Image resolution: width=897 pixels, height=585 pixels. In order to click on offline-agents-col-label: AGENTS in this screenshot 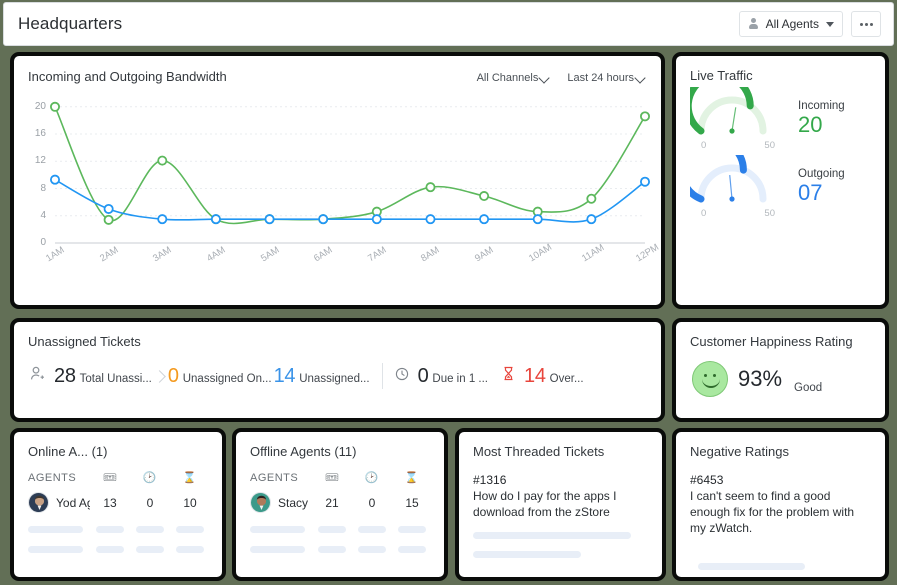, I will do `click(274, 477)`.